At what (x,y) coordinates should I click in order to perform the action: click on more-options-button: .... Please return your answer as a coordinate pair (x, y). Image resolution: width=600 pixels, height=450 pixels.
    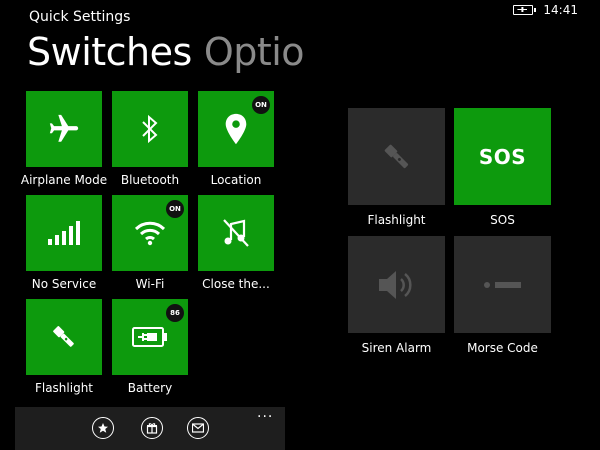
    Looking at the image, I should click on (265, 413).